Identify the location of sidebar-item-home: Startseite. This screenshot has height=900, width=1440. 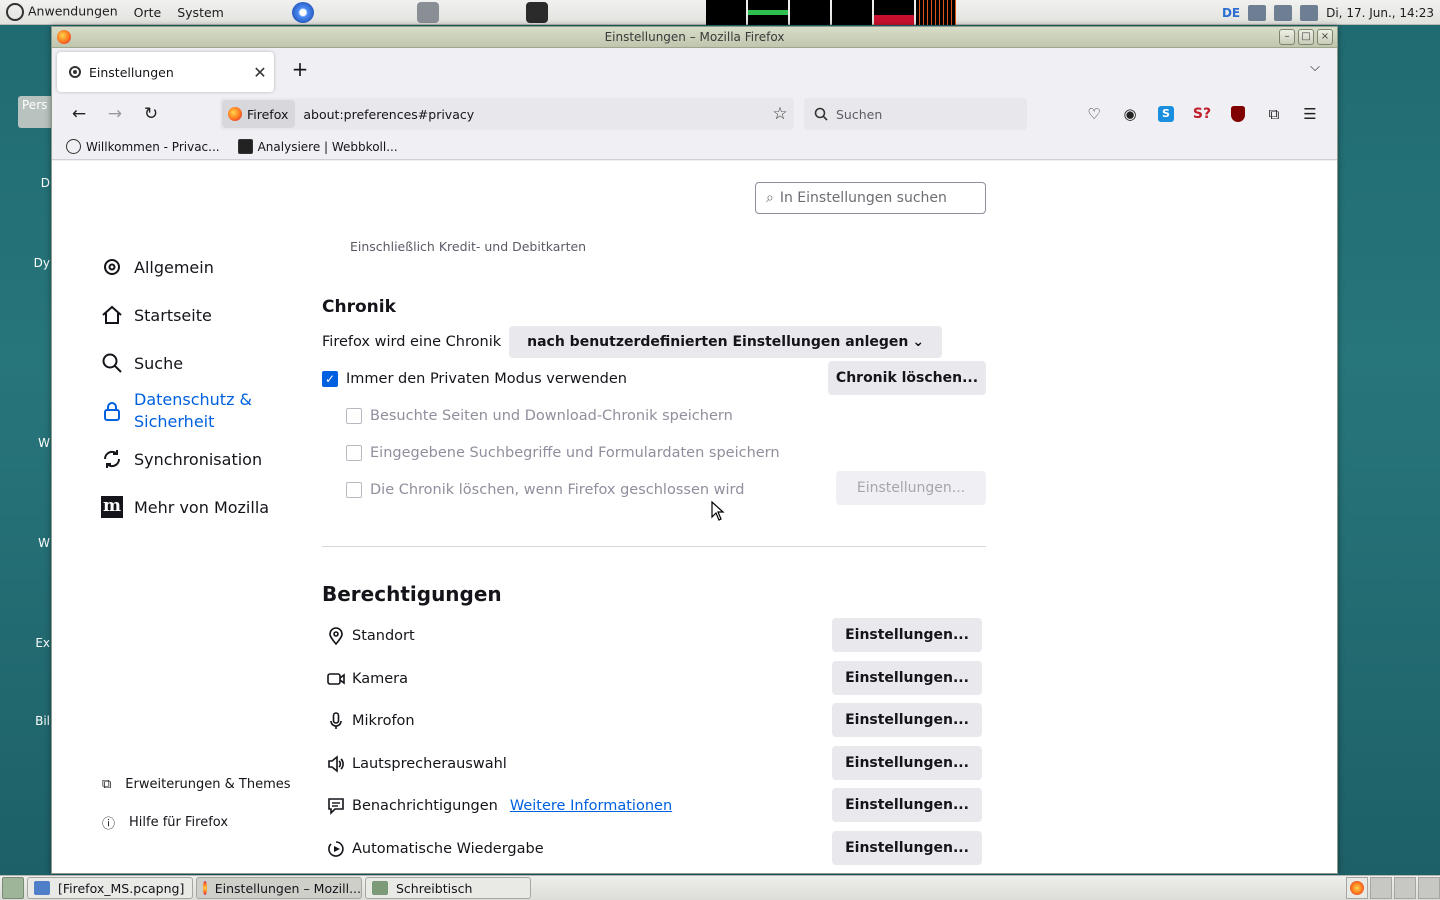
(200, 315).